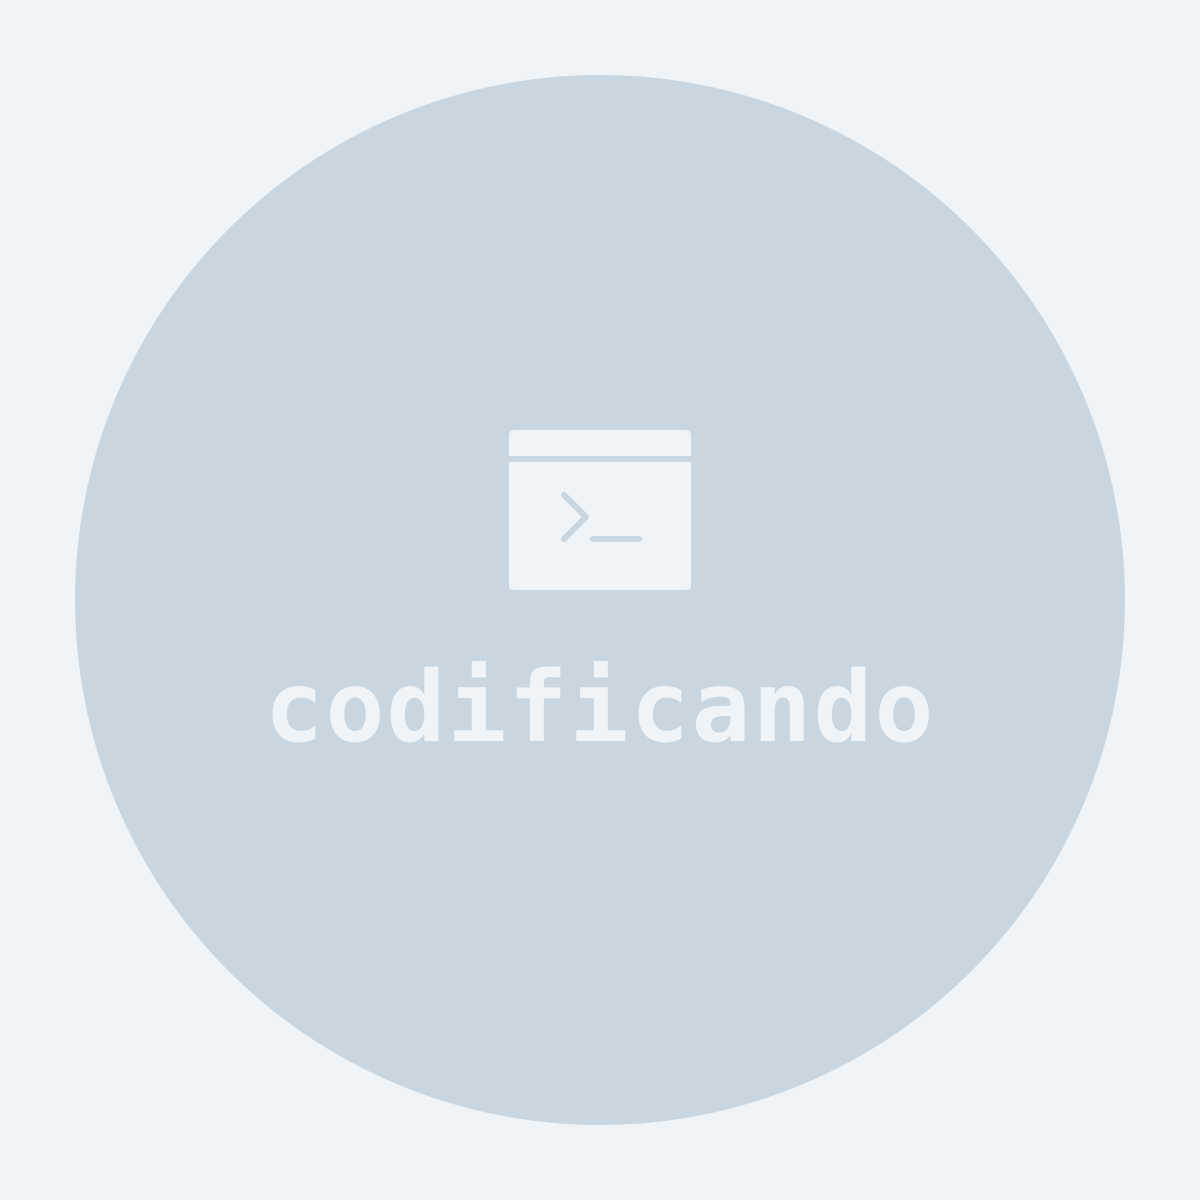  Describe the element at coordinates (600, 708) in the screenshot. I see `logo-wordmark: codificando` at that location.